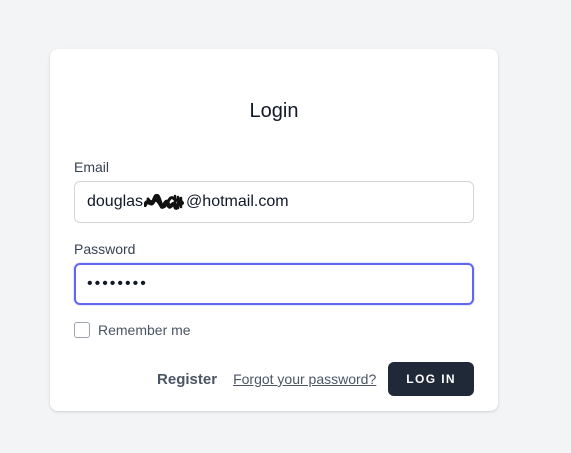 Image resolution: width=571 pixels, height=453 pixels. I want to click on scribble-redaction-icon, so click(164, 201).